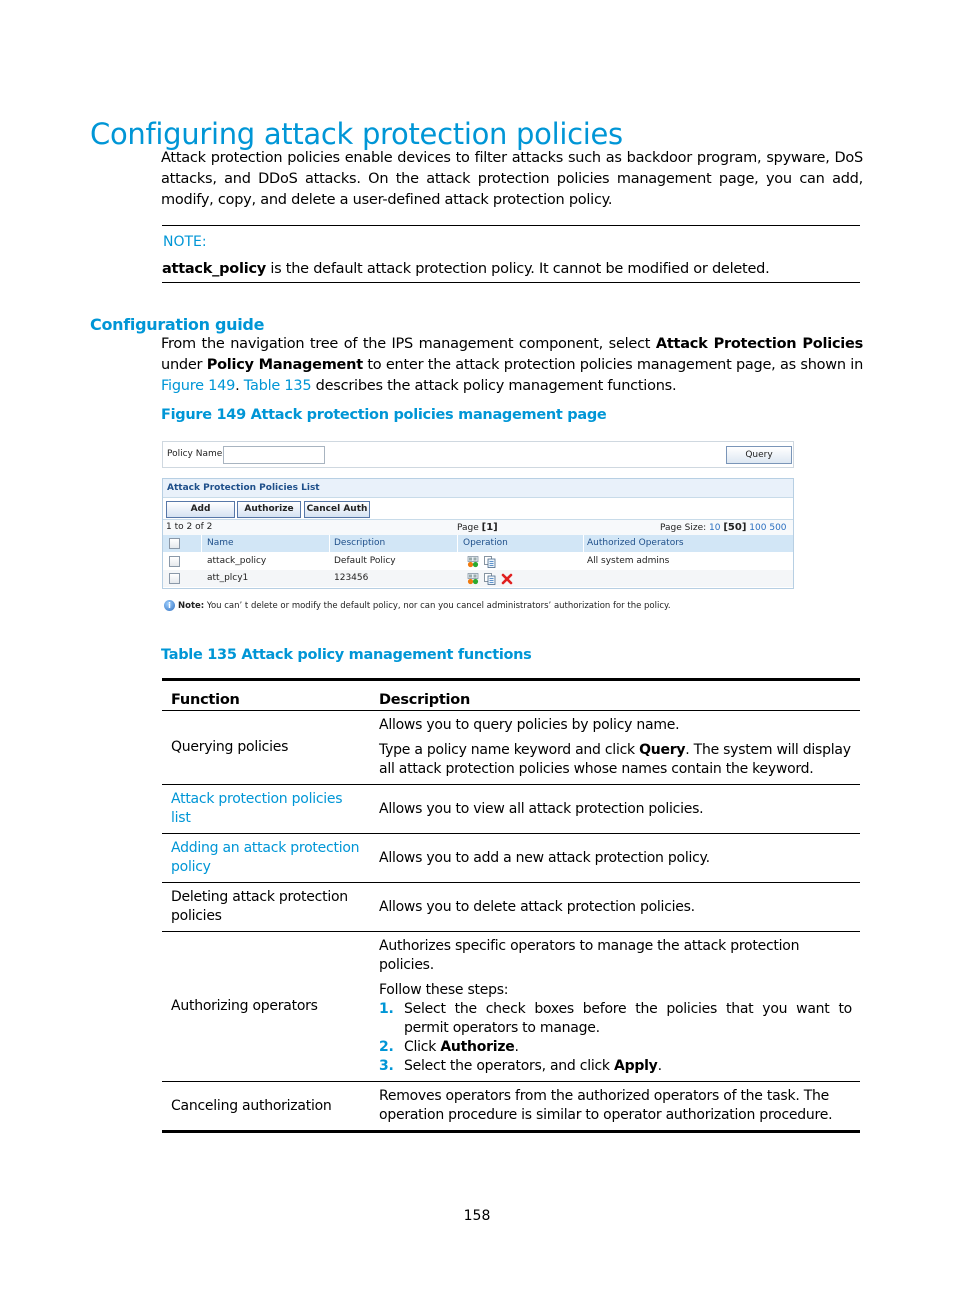 The width and height of the screenshot is (954, 1296). I want to click on ui-note-label: Note:, so click(191, 606).